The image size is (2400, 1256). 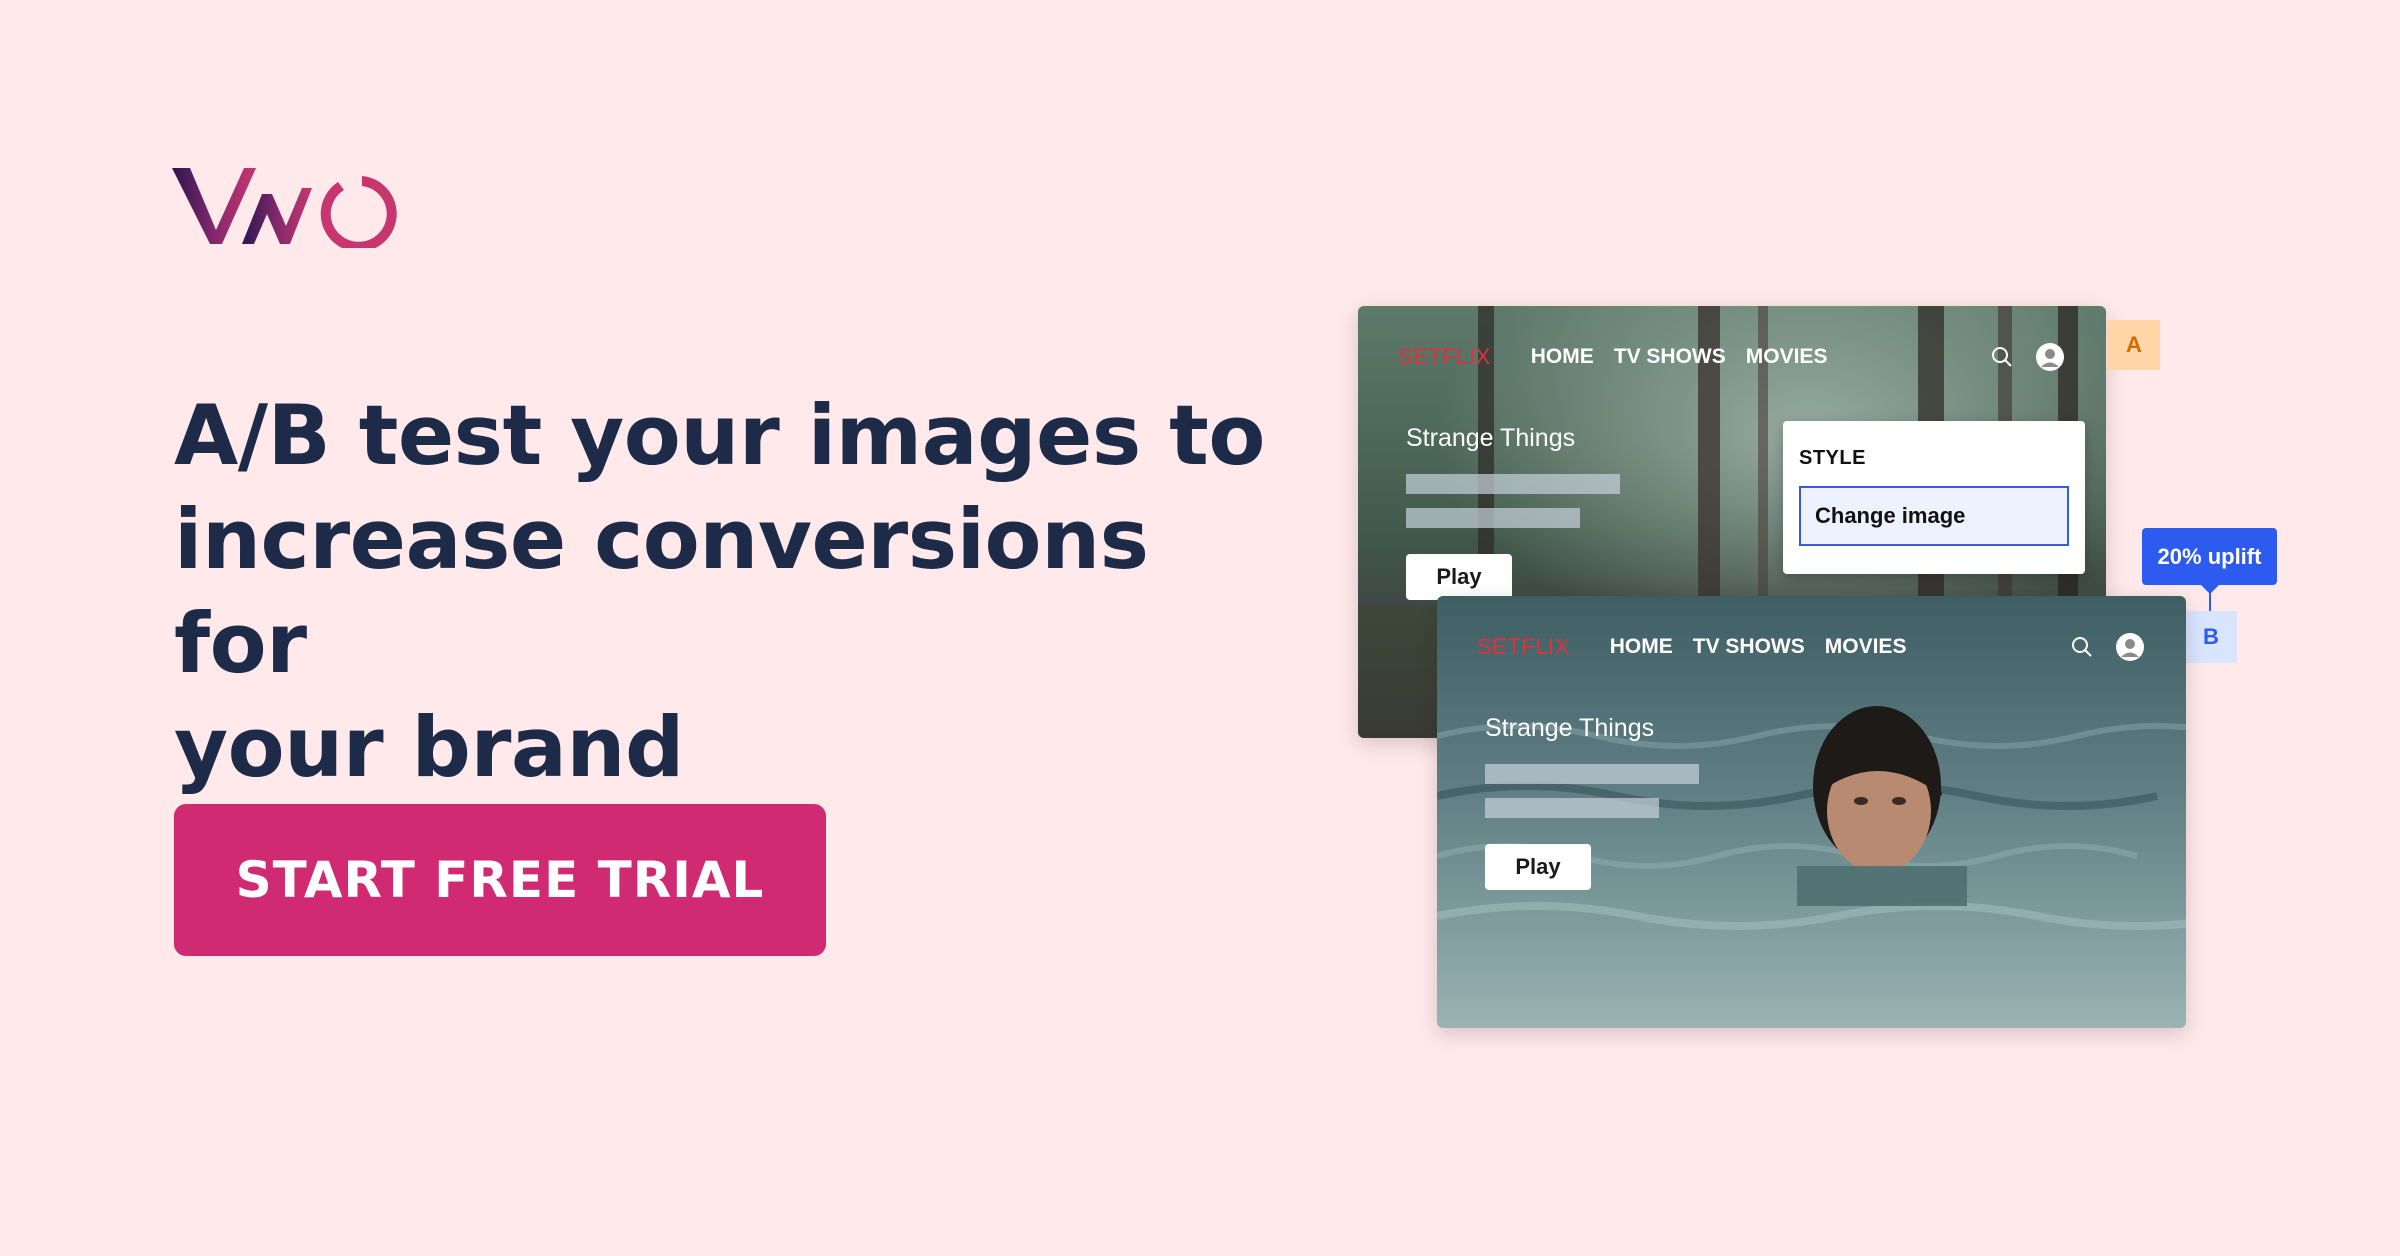 What do you see at coordinates (1732, 357) in the screenshot?
I see `variant-a-nav: SETFLIX HOME TV SHOWS MOVIES` at bounding box center [1732, 357].